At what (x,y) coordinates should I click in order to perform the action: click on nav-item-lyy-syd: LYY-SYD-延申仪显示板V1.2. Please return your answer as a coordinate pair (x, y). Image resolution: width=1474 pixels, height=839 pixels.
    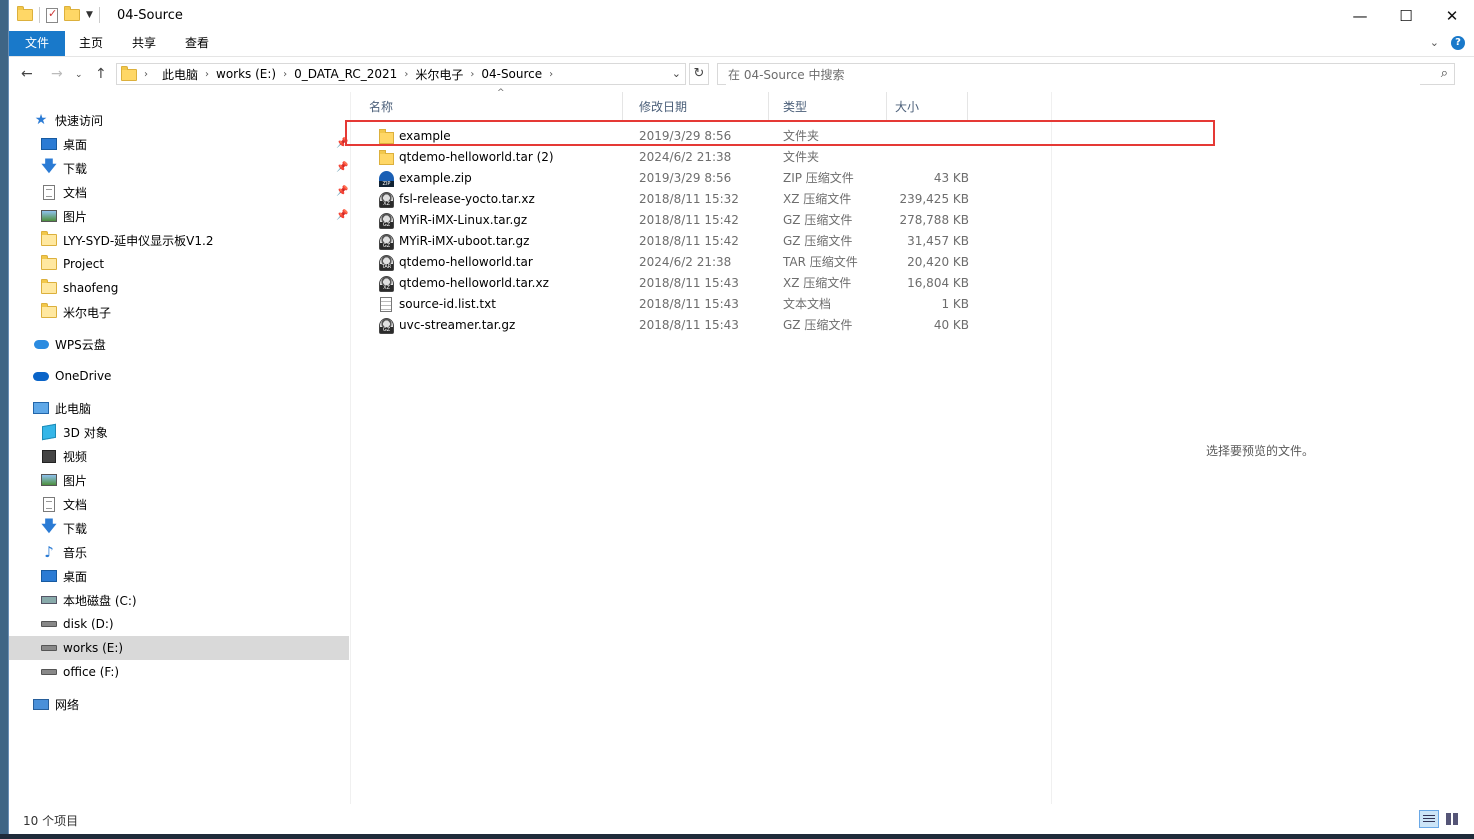
    Looking at the image, I should click on (127, 240).